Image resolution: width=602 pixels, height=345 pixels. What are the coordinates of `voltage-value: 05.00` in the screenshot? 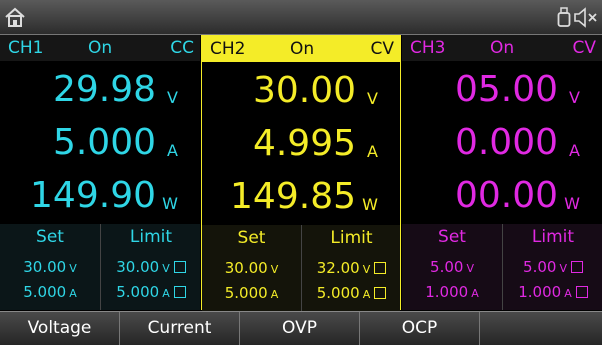 It's located at (506, 89).